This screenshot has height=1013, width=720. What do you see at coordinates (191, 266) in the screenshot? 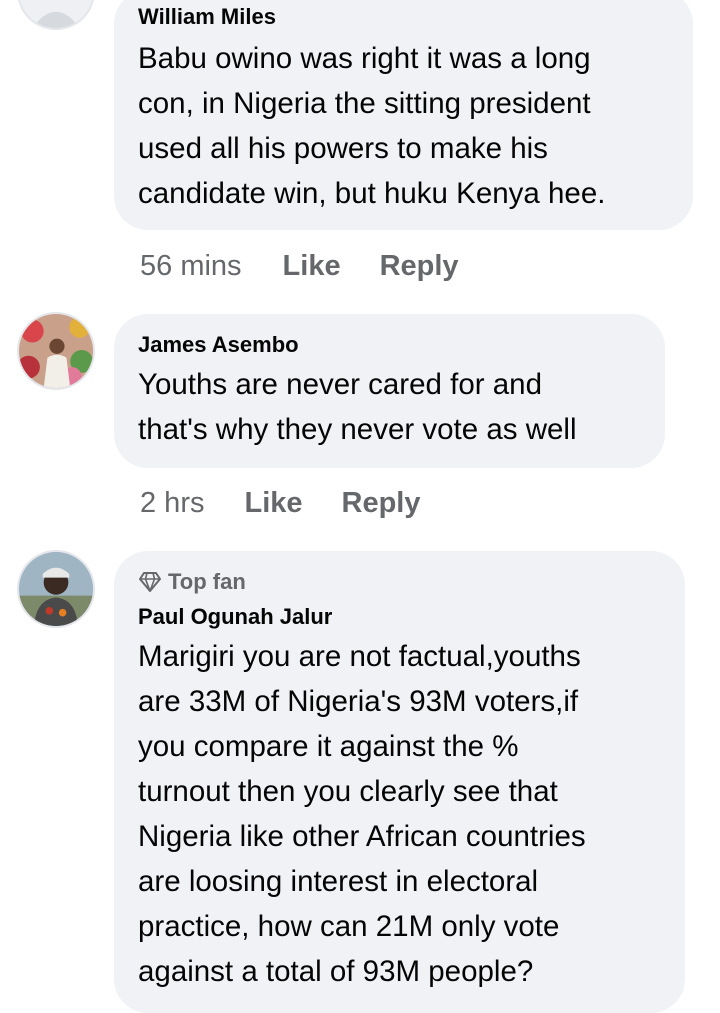
I see `comment-timestamp: 56 mins` at bounding box center [191, 266].